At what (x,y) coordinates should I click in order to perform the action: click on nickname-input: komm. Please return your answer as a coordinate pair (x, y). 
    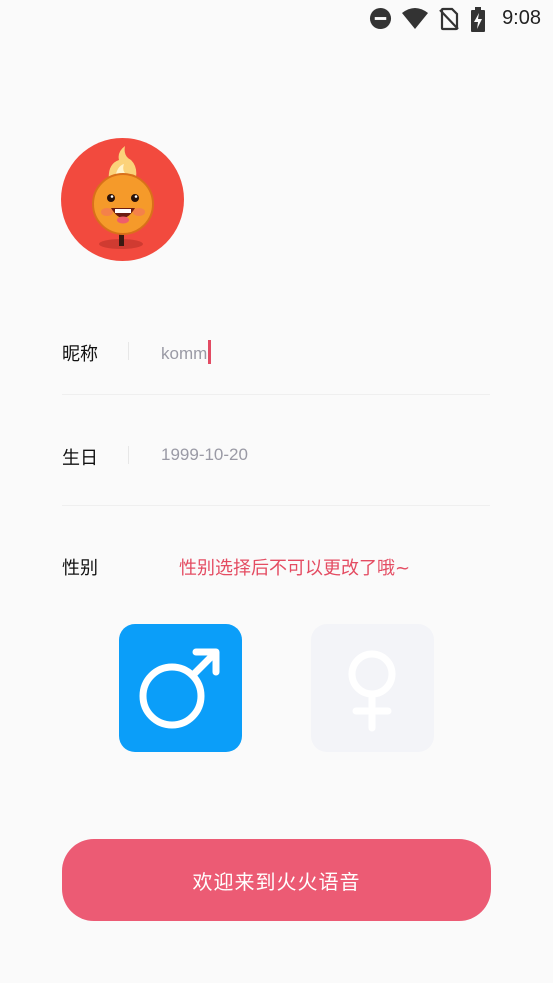
    Looking at the image, I should click on (186, 352).